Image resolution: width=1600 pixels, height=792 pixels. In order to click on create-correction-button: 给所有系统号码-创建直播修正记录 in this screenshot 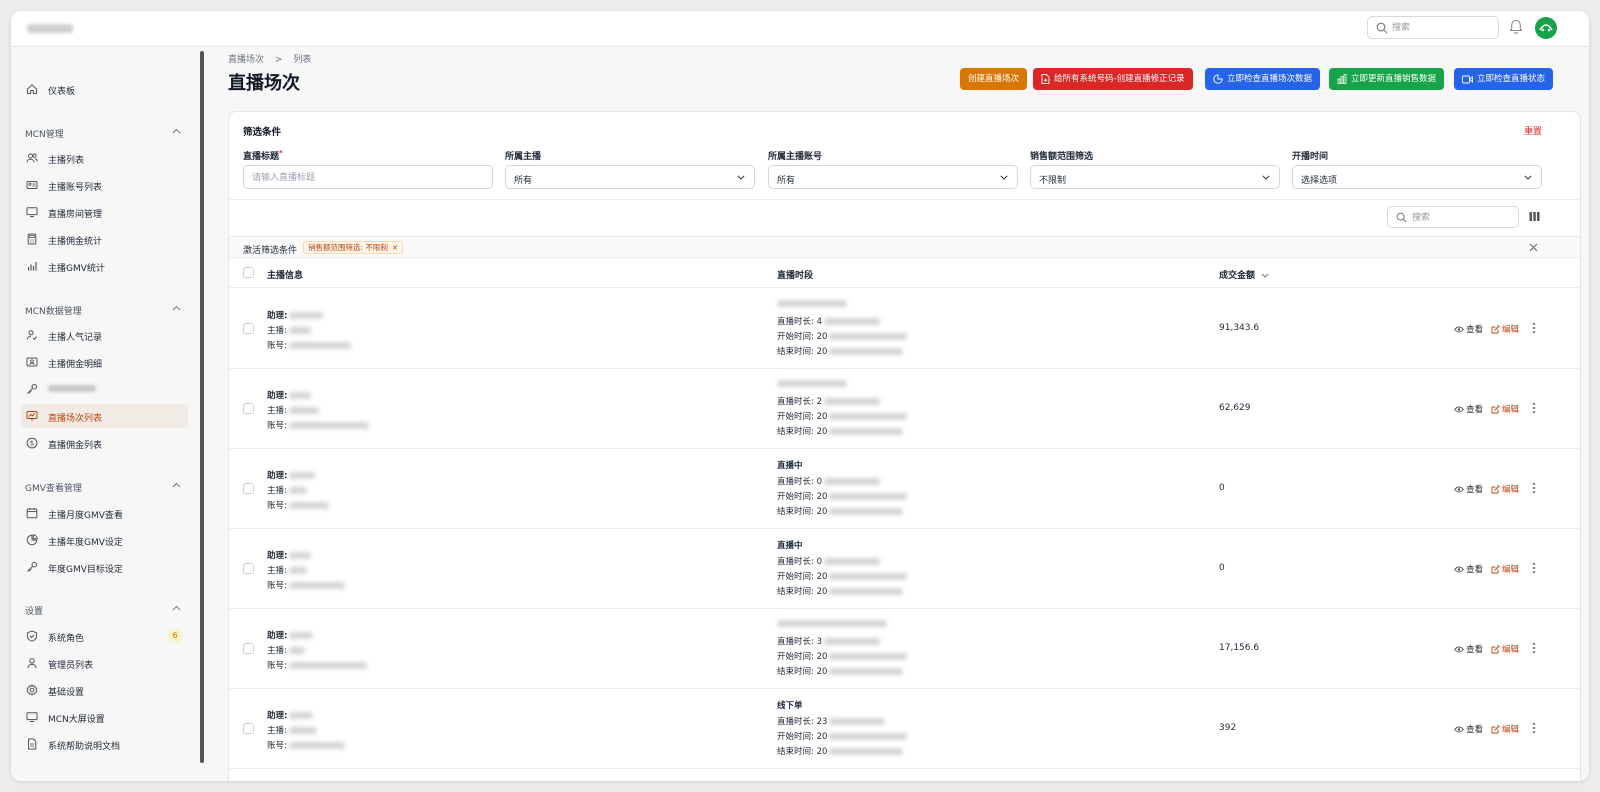, I will do `click(1113, 79)`.